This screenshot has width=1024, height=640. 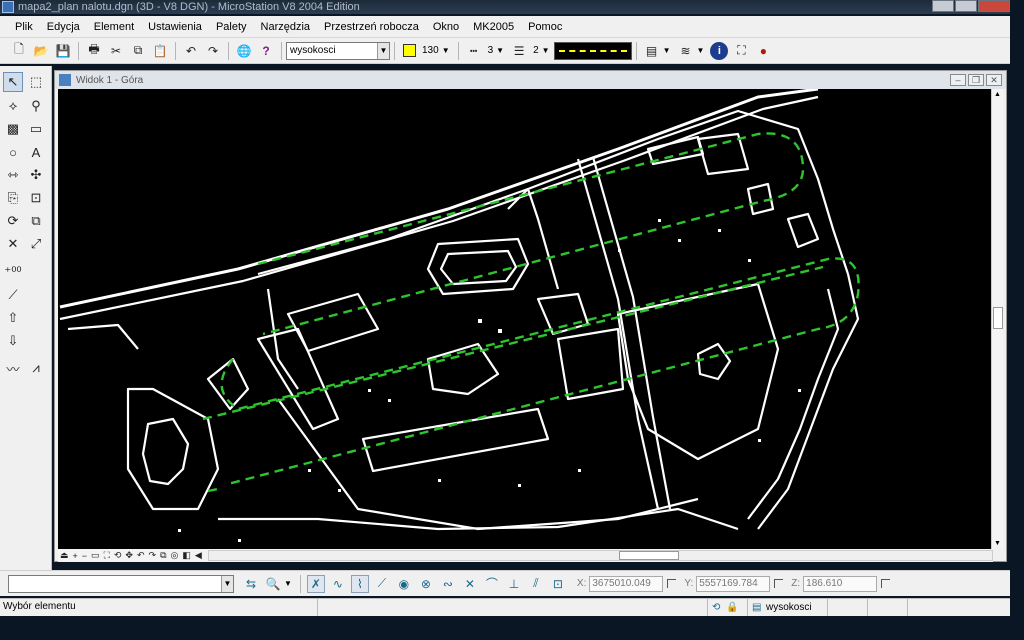 I want to click on fence-tool-icon: ▩, so click(x=13, y=129).